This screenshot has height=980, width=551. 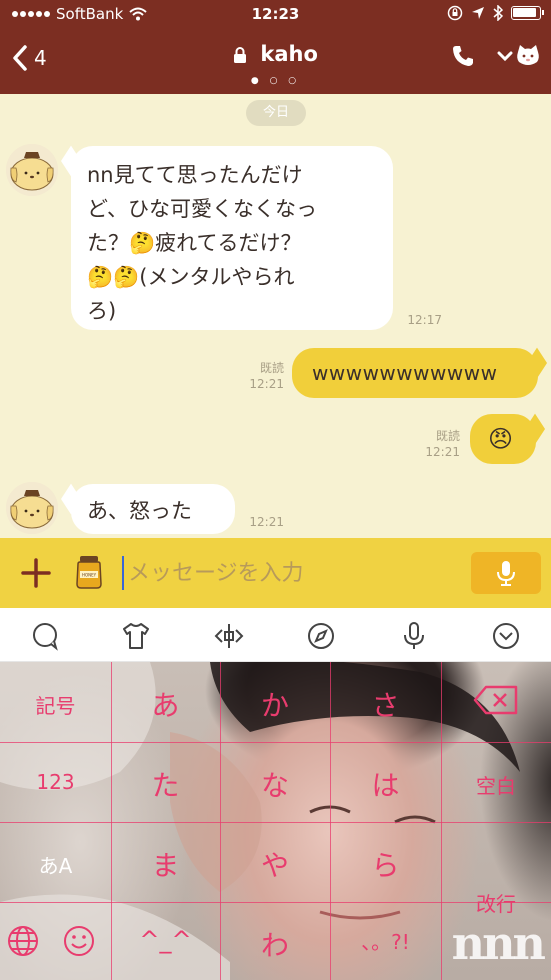 What do you see at coordinates (275, 864) in the screenshot?
I see `key-ya: や` at bounding box center [275, 864].